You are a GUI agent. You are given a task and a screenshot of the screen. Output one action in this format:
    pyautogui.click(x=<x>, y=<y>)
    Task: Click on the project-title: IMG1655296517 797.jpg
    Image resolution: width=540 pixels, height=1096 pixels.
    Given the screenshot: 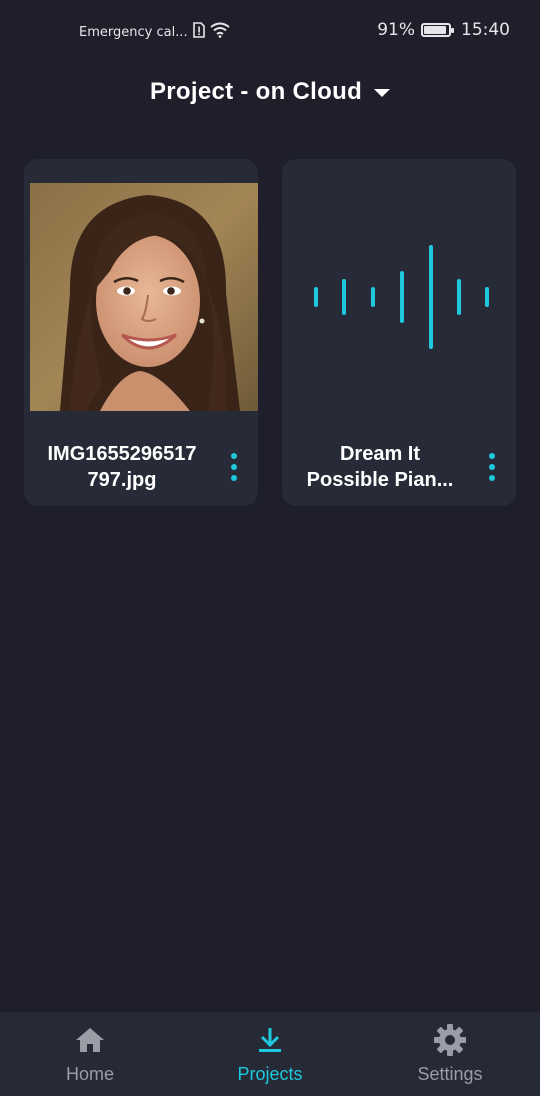 What is the action you would take?
    pyautogui.click(x=122, y=467)
    